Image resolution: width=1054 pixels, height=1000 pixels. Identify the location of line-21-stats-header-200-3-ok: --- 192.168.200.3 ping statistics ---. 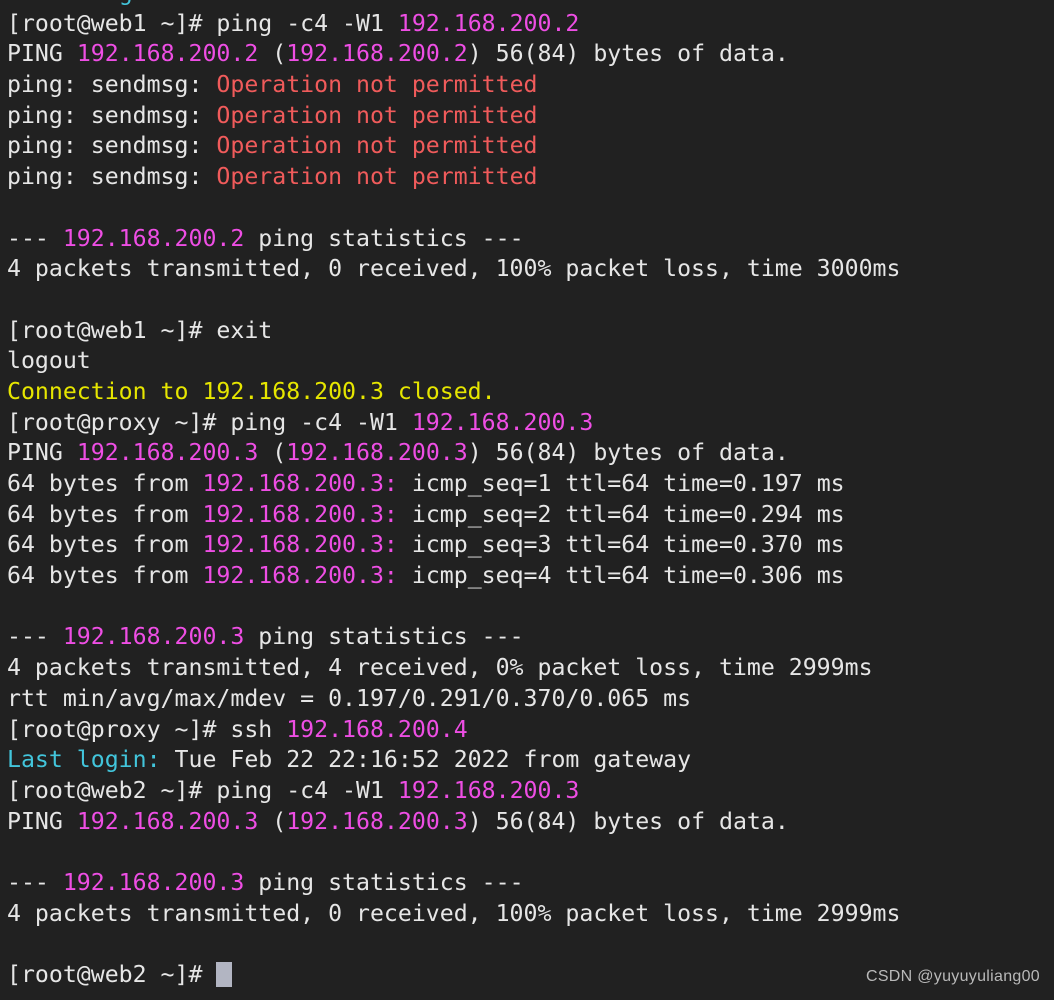
(527, 637).